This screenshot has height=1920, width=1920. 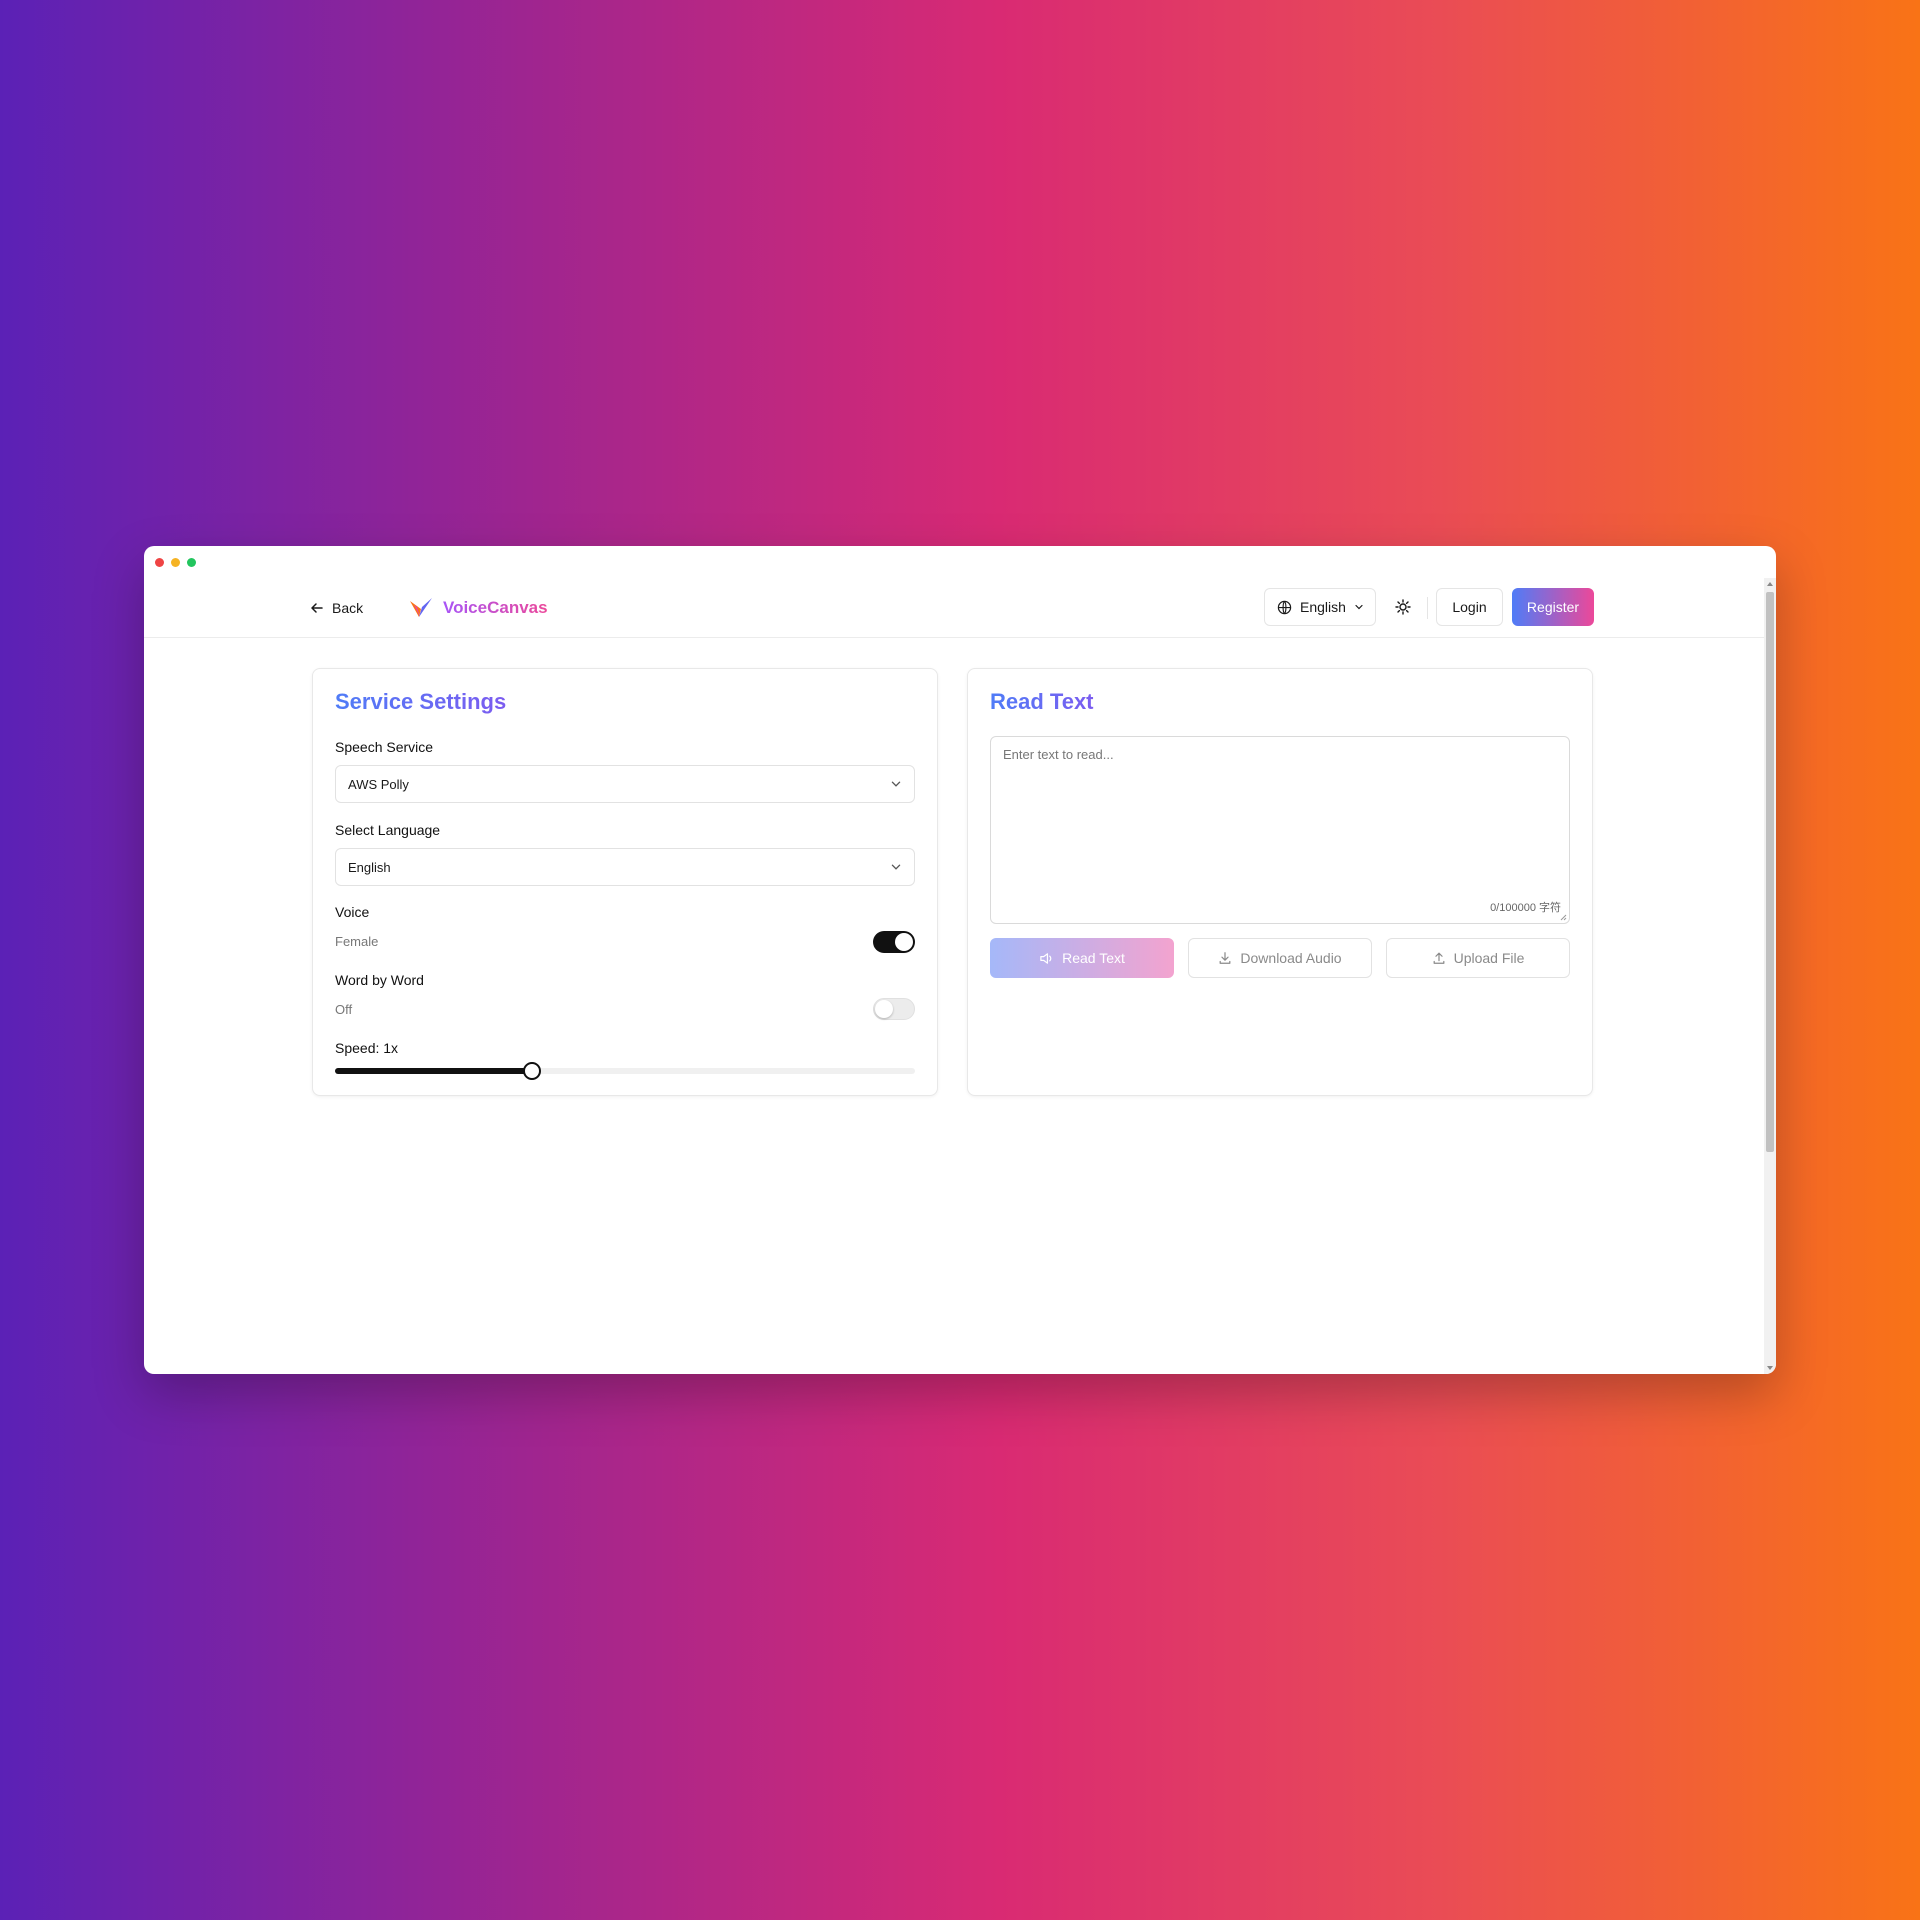 I want to click on speed-slider-fill, so click(x=434, y=1071).